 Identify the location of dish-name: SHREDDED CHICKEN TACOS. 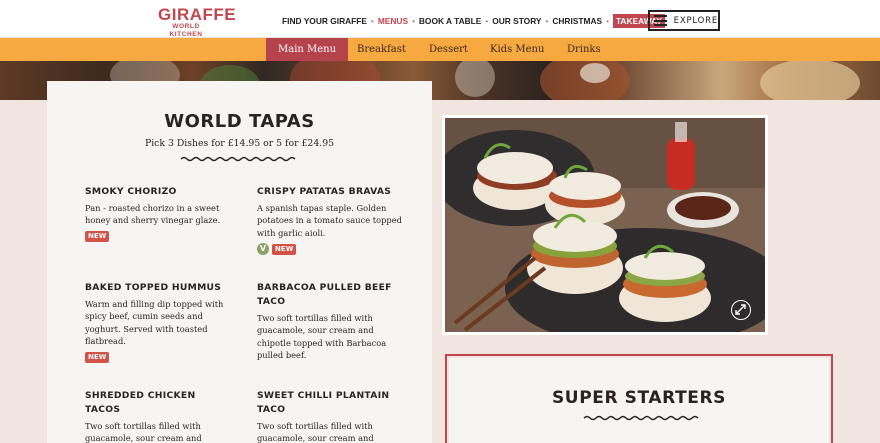
(140, 402).